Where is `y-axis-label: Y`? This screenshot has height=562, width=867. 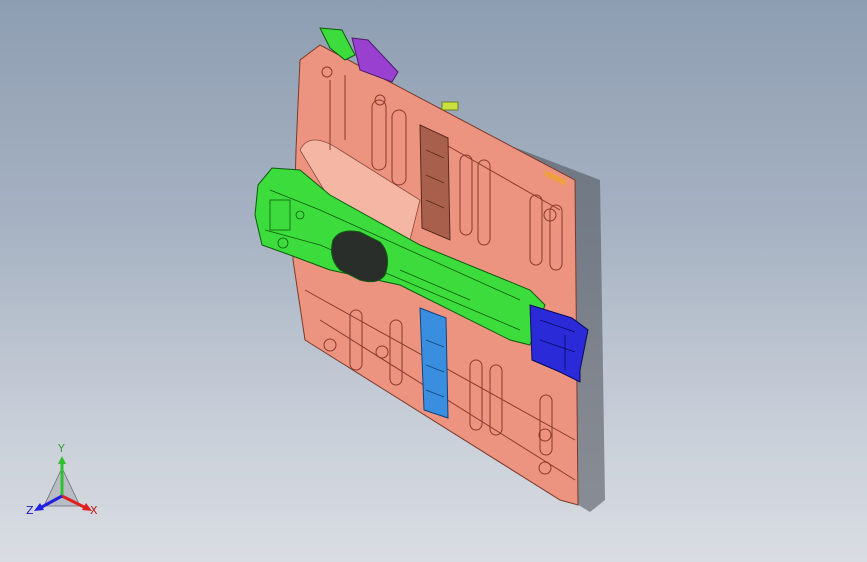
y-axis-label: Y is located at coordinates (61, 448).